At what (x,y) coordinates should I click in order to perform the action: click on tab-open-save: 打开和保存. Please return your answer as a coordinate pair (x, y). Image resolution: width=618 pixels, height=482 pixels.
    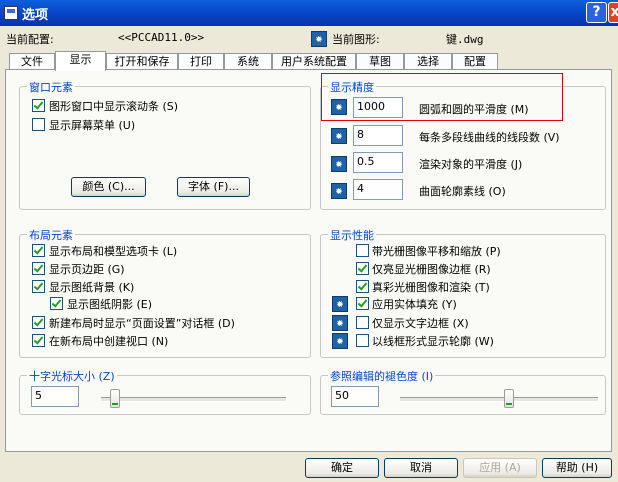
    Looking at the image, I should click on (142, 61).